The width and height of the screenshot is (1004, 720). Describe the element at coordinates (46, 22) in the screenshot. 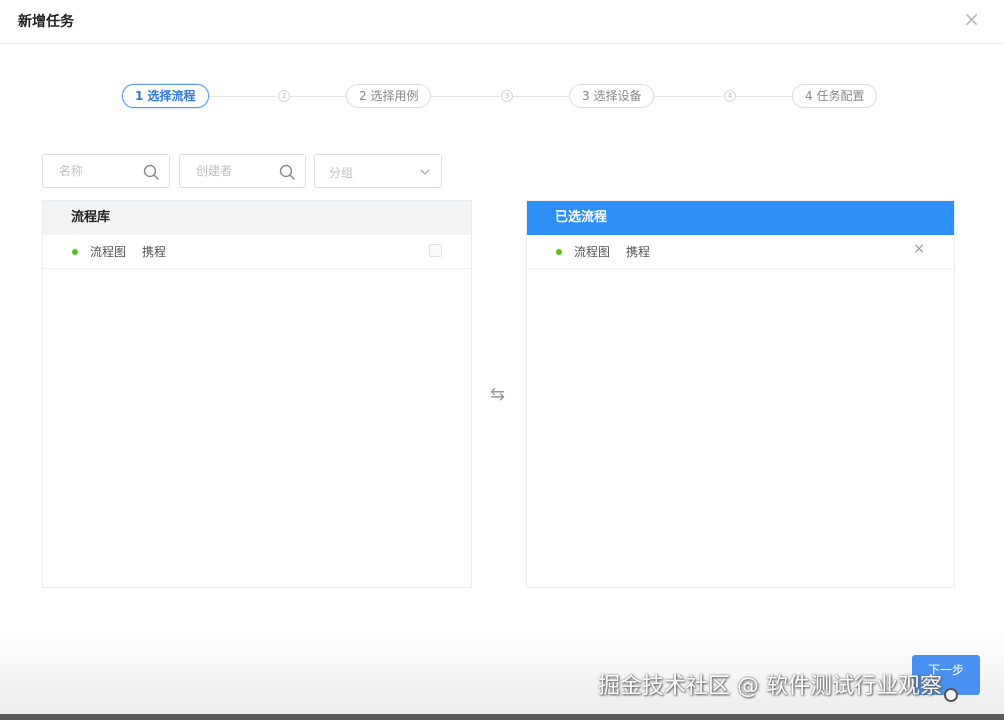

I see `dialog-title: 新增任务` at that location.